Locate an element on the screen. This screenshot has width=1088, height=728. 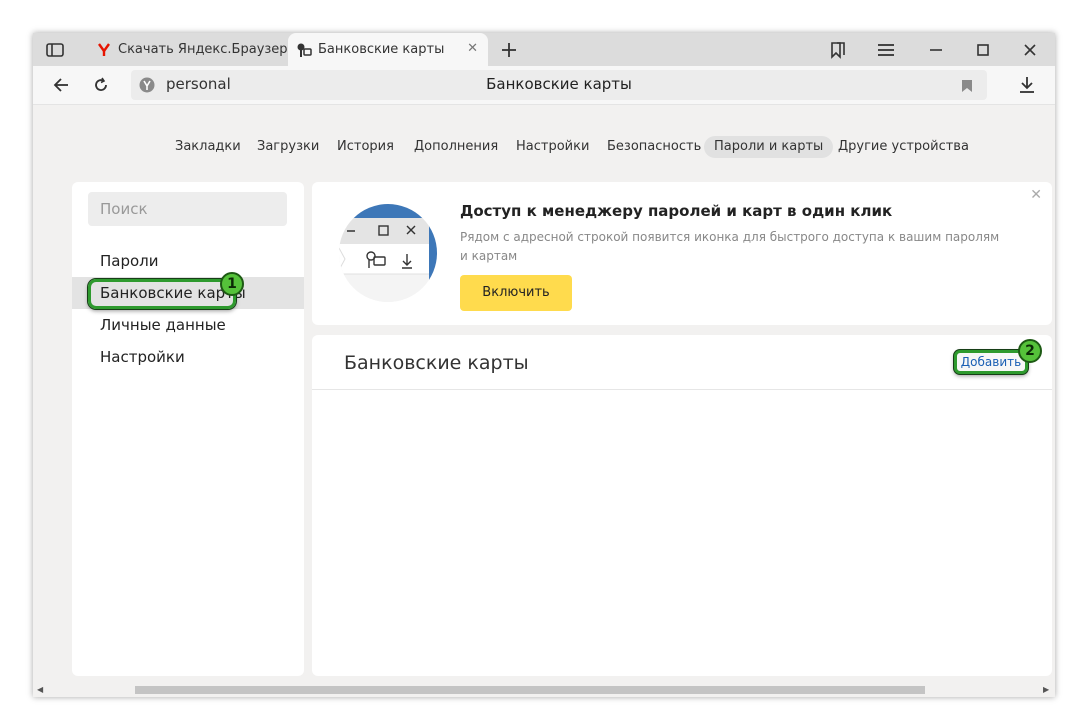
tab-title: Банковские карты is located at coordinates (381, 49).